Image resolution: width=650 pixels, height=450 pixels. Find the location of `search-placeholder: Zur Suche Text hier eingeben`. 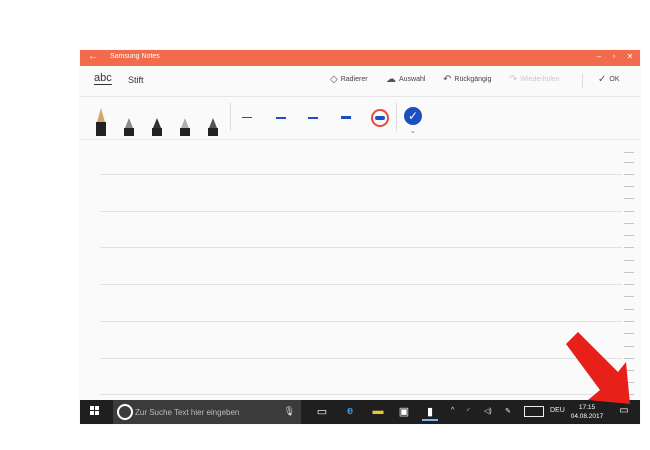

search-placeholder: Zur Suche Text hier eingeben is located at coordinates (187, 412).